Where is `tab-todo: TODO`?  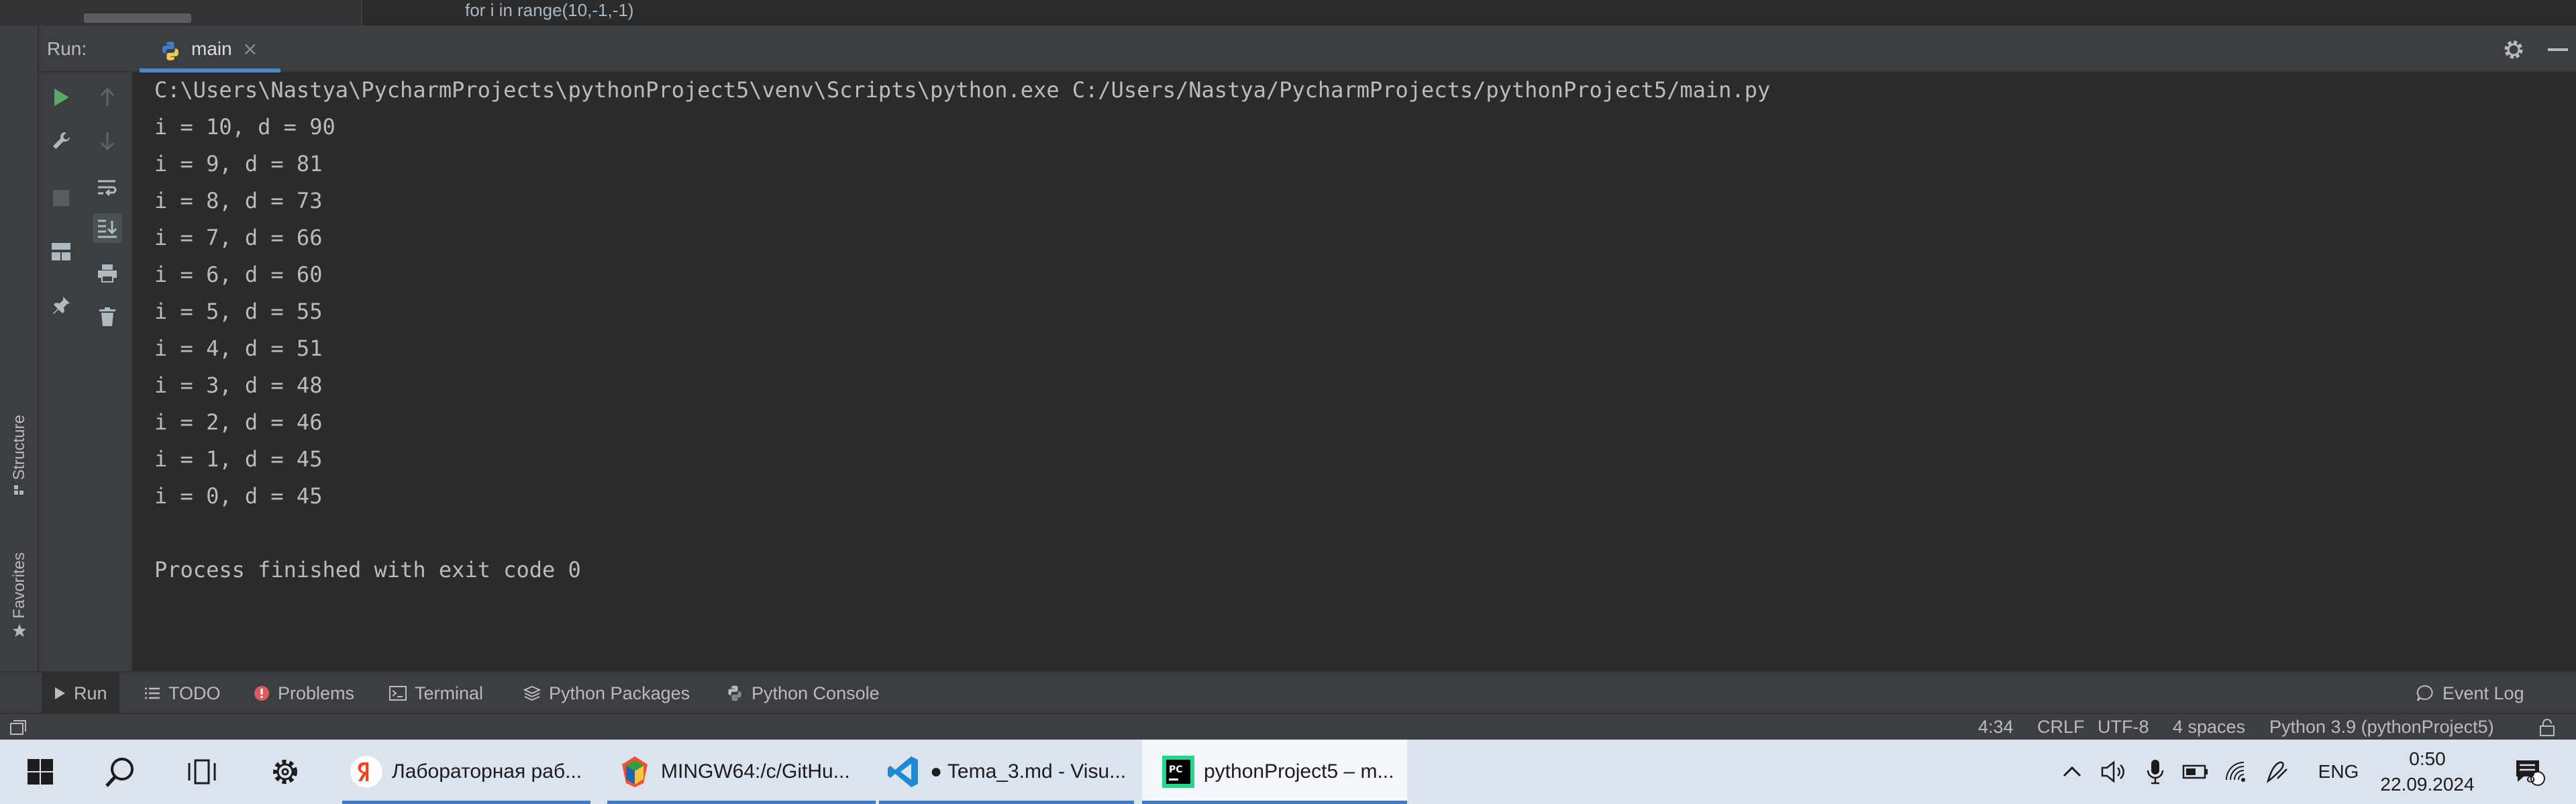
tab-todo: TODO is located at coordinates (182, 693).